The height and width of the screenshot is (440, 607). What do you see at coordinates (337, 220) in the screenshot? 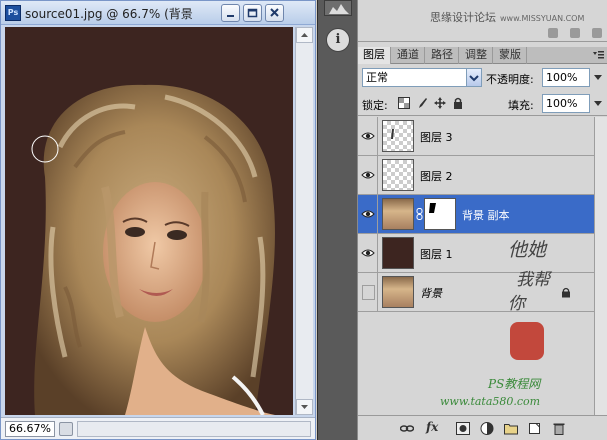
I see `panel-dock-strip: i` at bounding box center [337, 220].